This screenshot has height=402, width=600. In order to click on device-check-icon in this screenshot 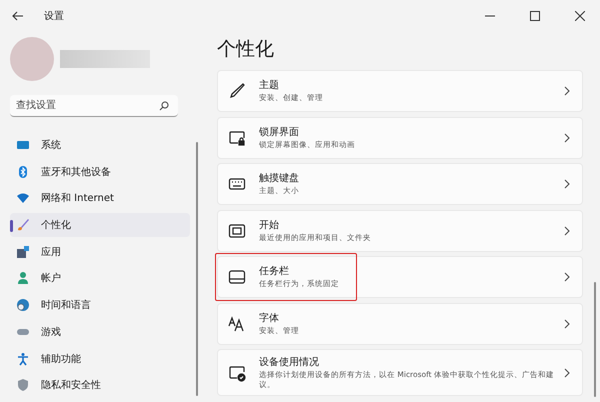, I will do `click(237, 373)`.